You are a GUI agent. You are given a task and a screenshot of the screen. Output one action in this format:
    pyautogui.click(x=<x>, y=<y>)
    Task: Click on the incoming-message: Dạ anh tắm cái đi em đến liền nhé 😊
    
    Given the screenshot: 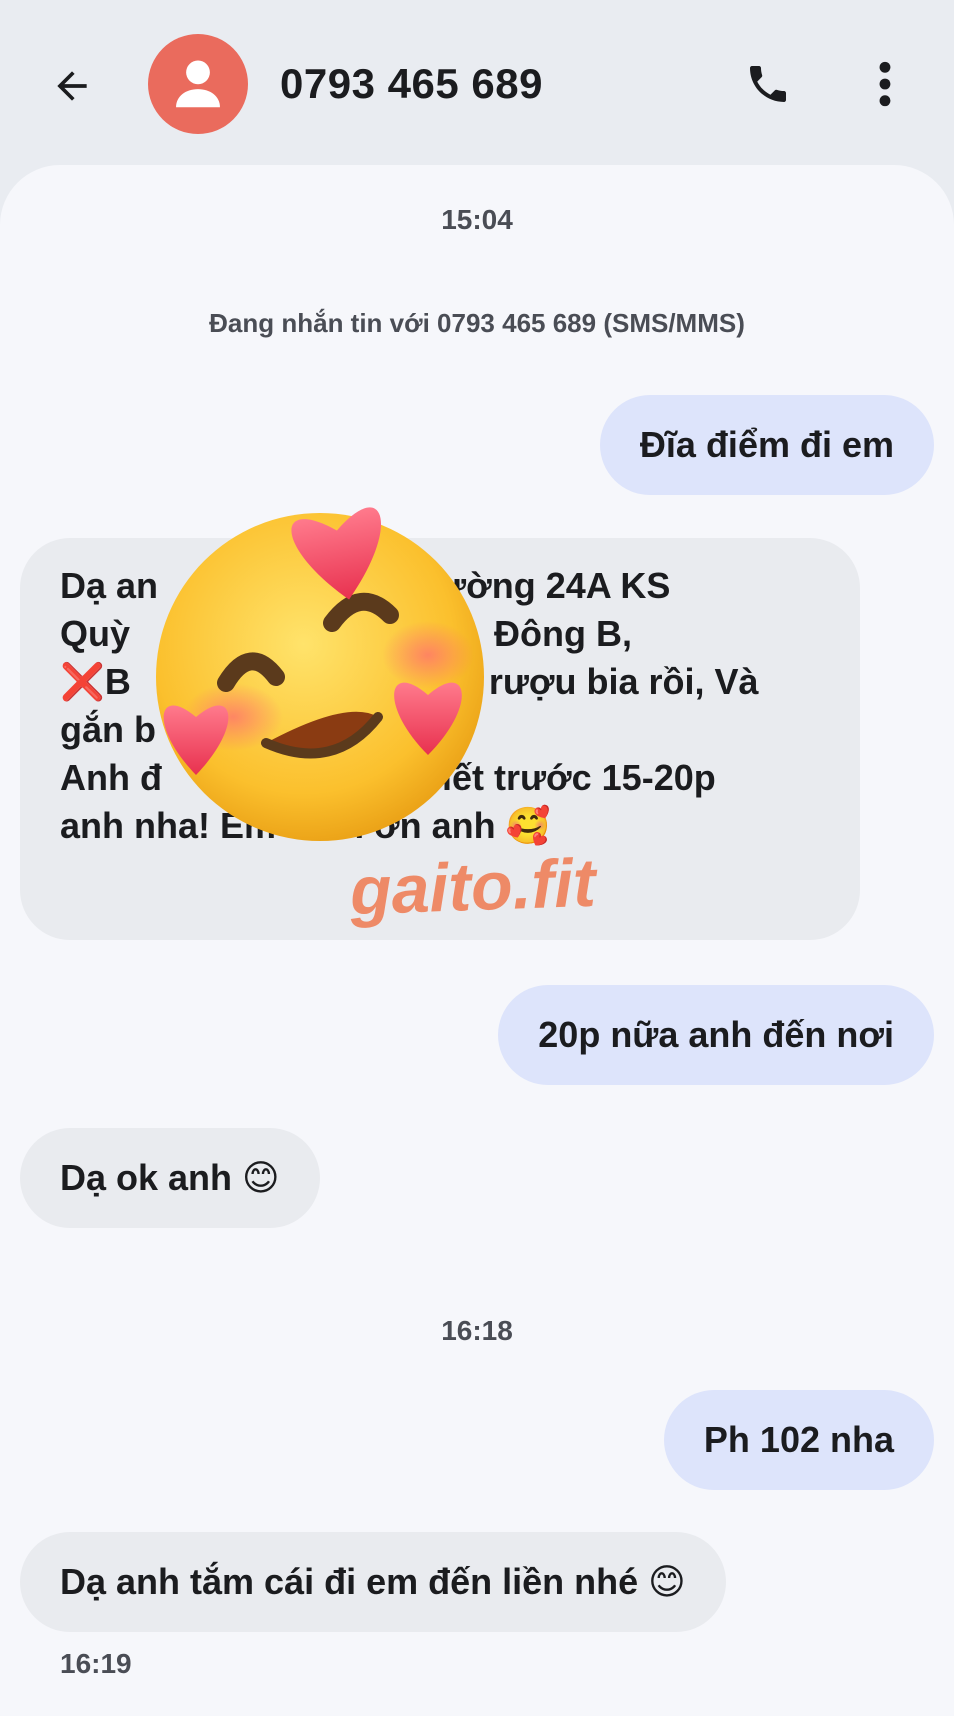 What is the action you would take?
    pyautogui.click(x=373, y=1582)
    